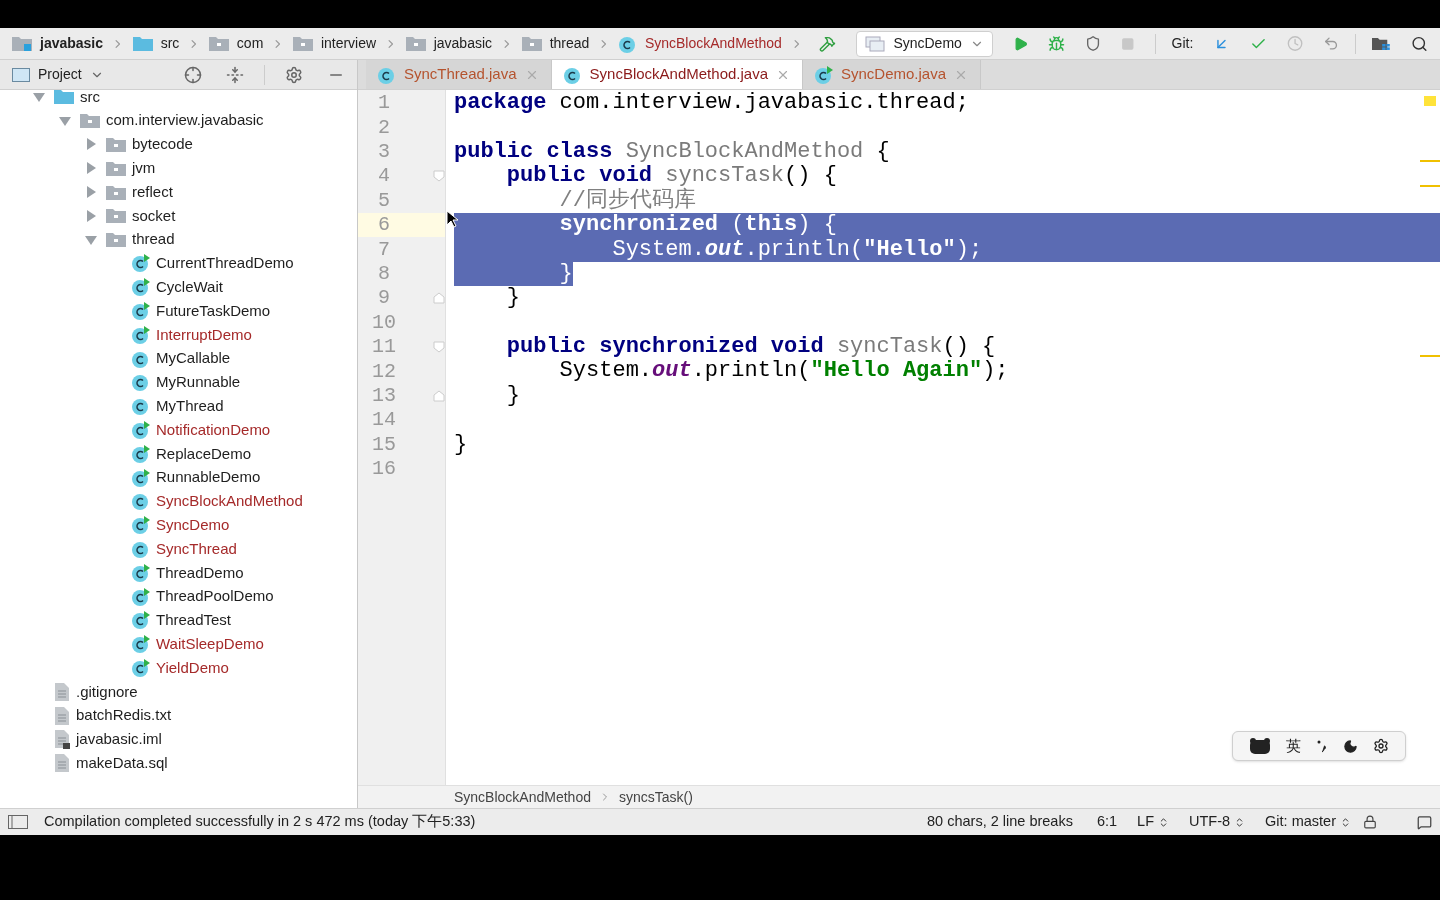 This screenshot has width=1440, height=900. I want to click on editor-tab: SyncThread.java, so click(459, 74).